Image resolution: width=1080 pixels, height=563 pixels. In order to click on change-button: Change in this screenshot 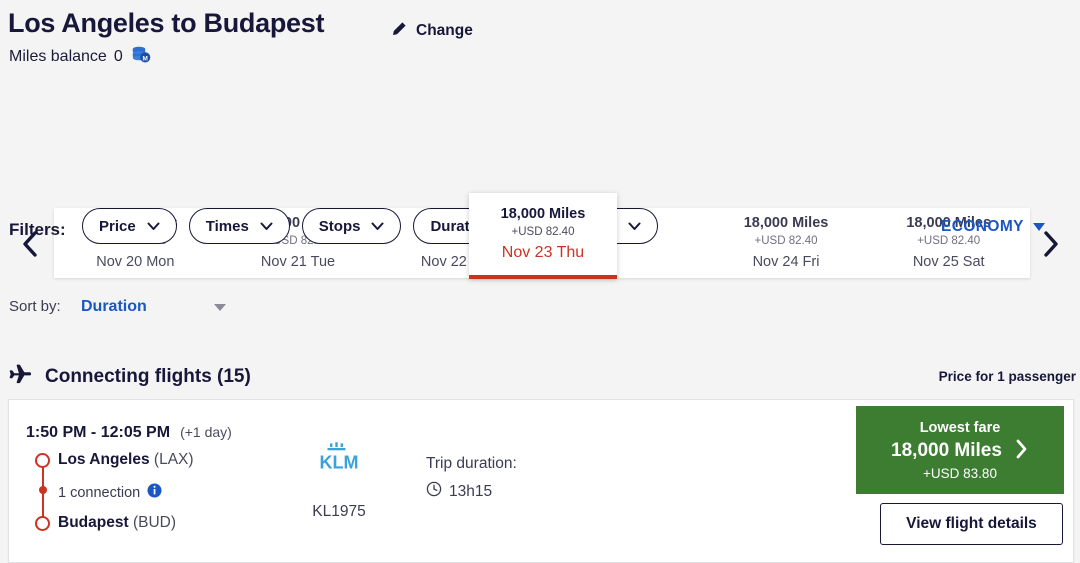, I will do `click(431, 31)`.